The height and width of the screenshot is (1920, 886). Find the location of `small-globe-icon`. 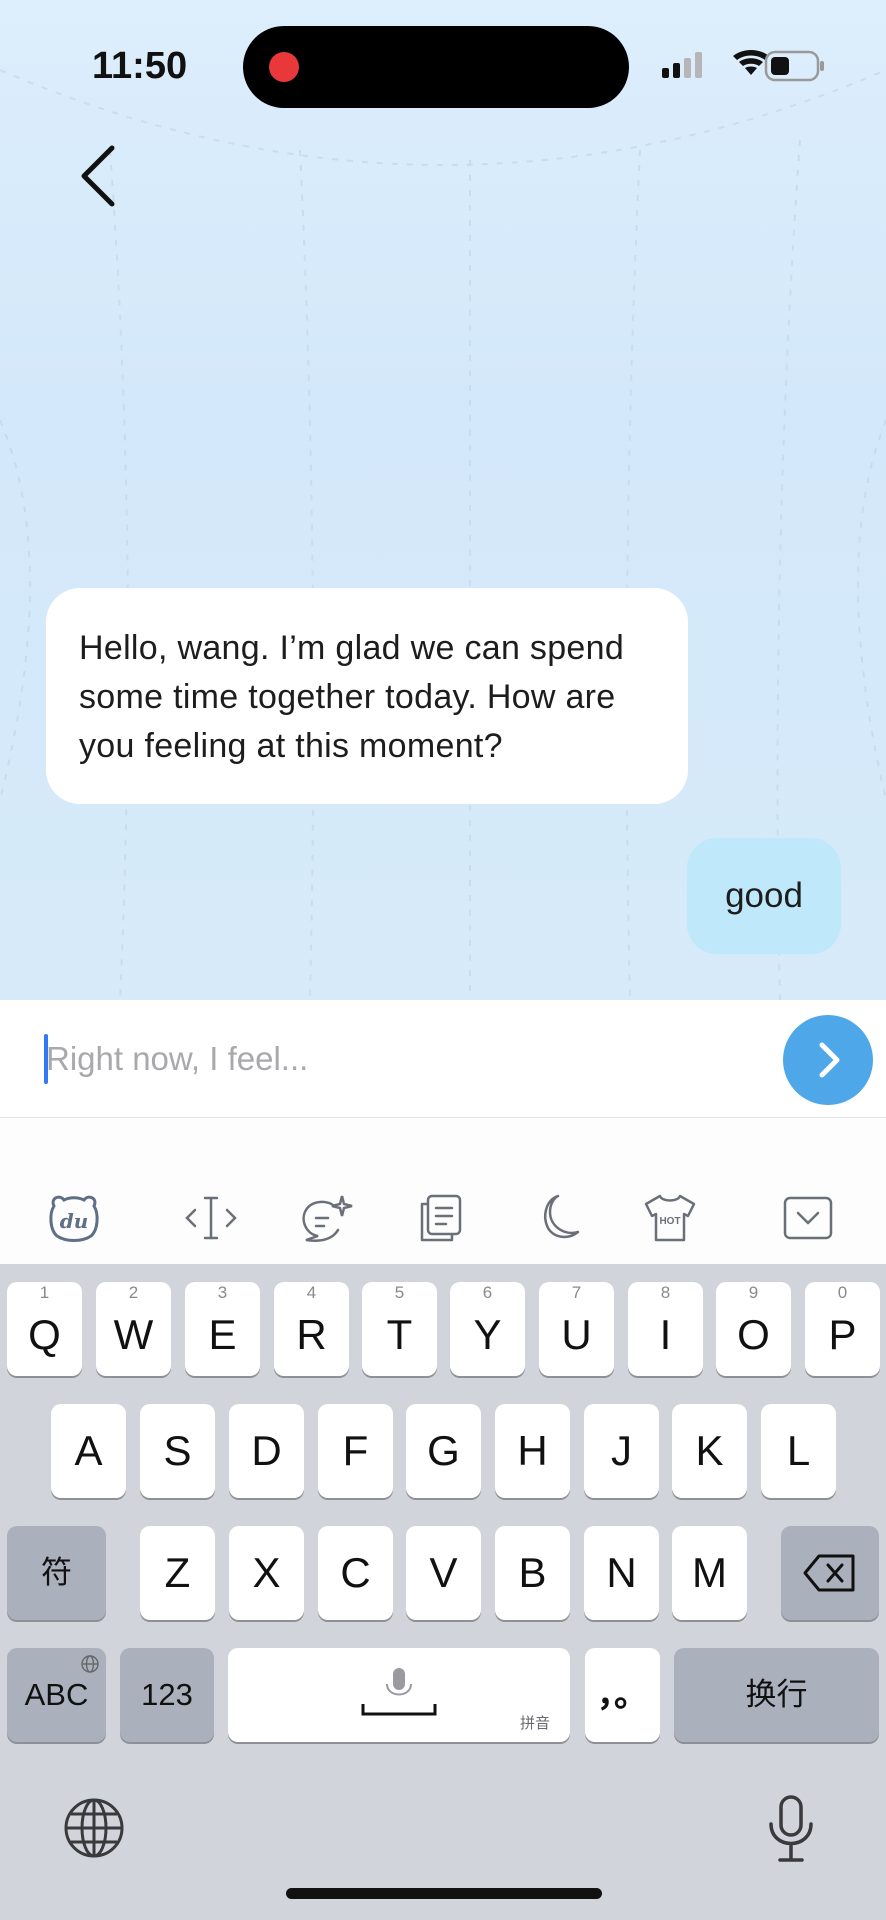

small-globe-icon is located at coordinates (90, 1664).